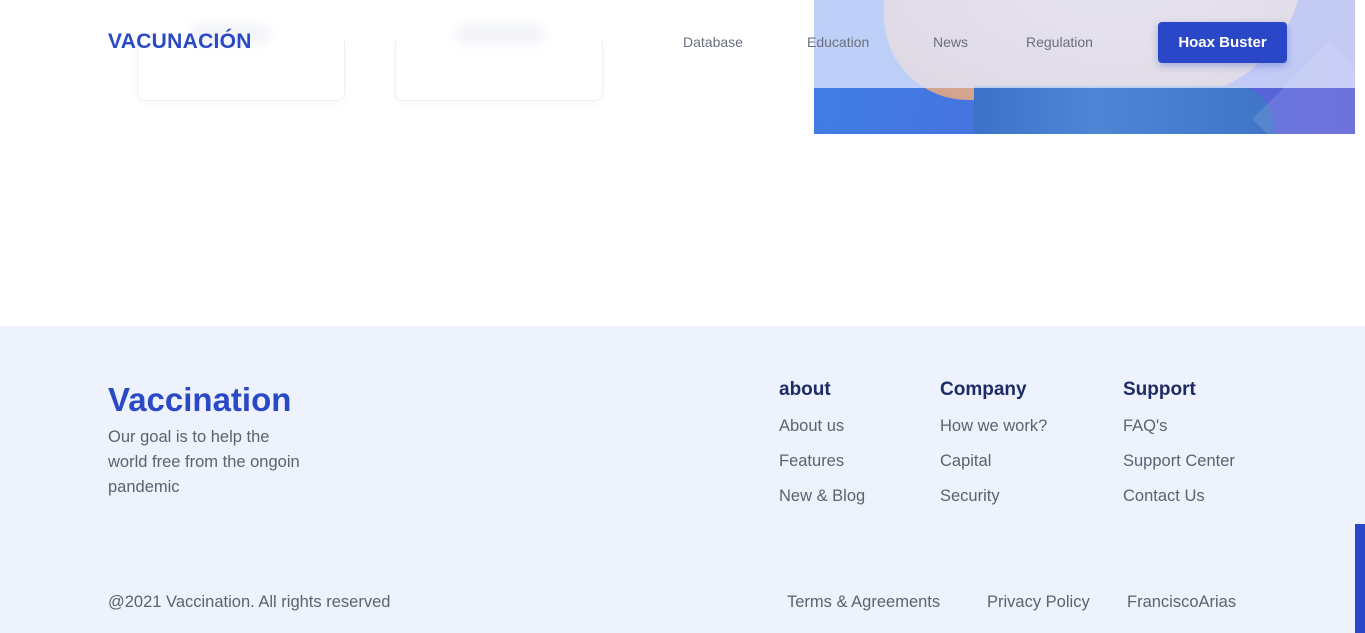  I want to click on scroll-to-top-tab, so click(1360, 578).